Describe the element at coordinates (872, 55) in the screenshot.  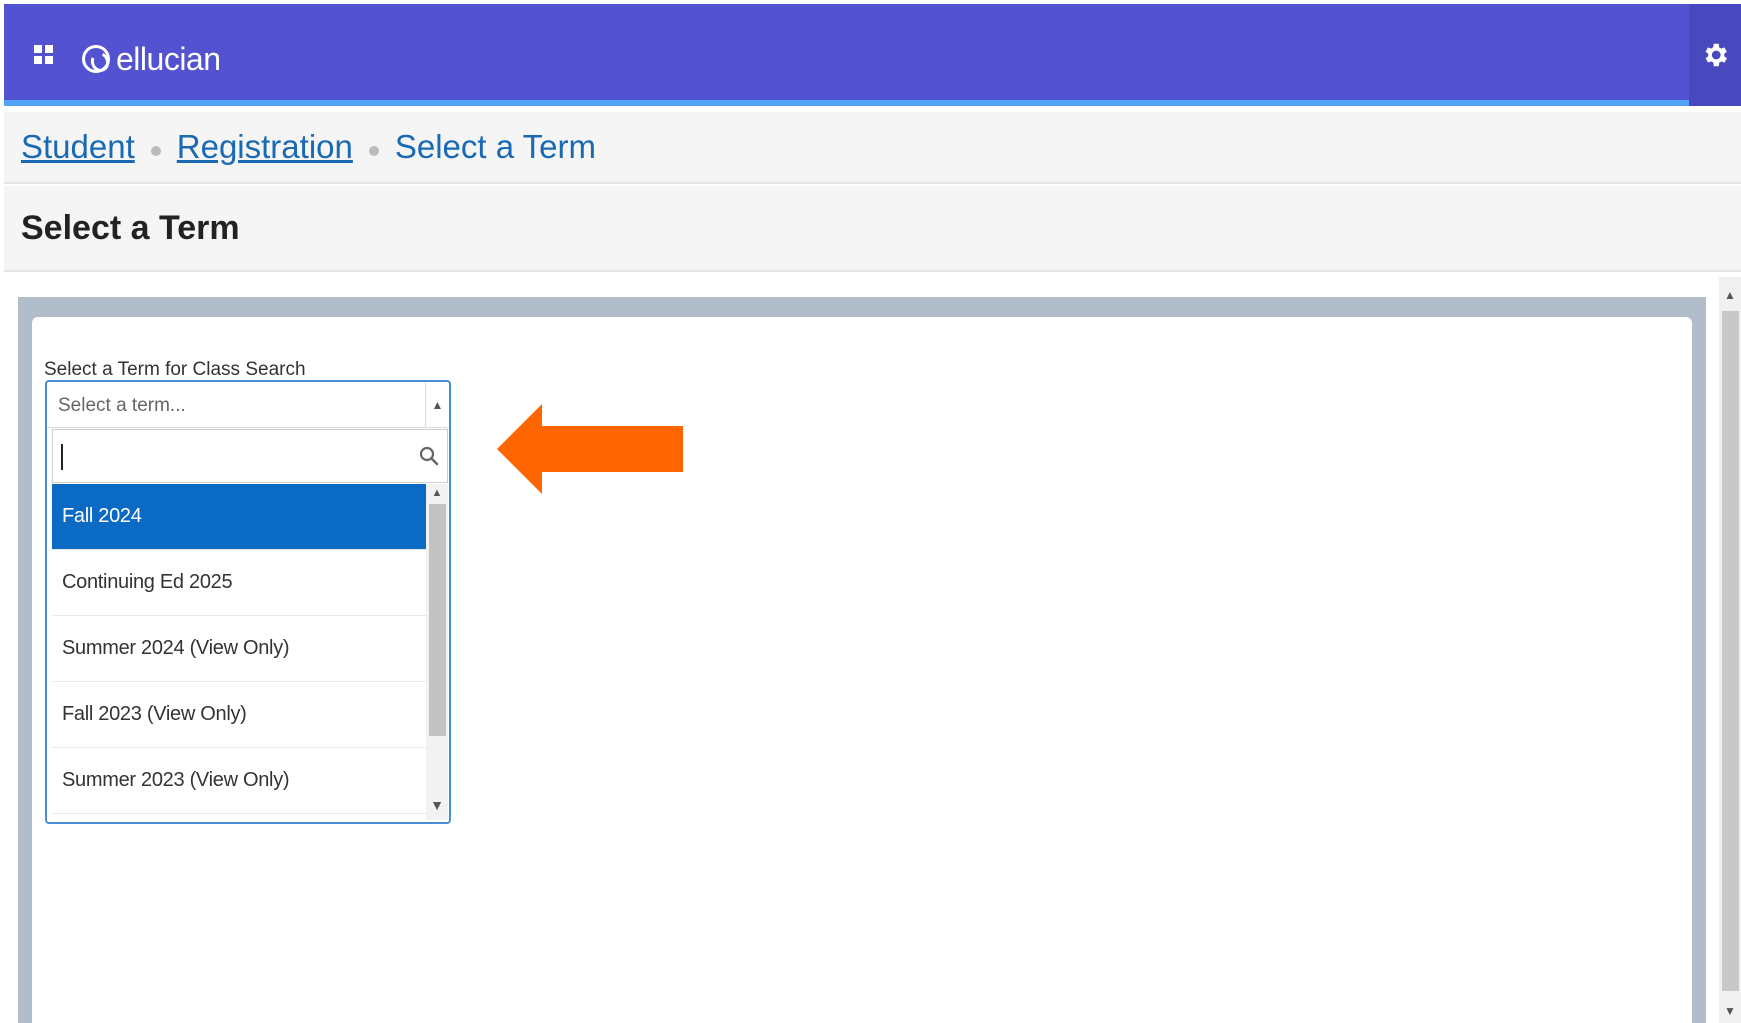
I see `top-nav-bar: ellucian` at that location.